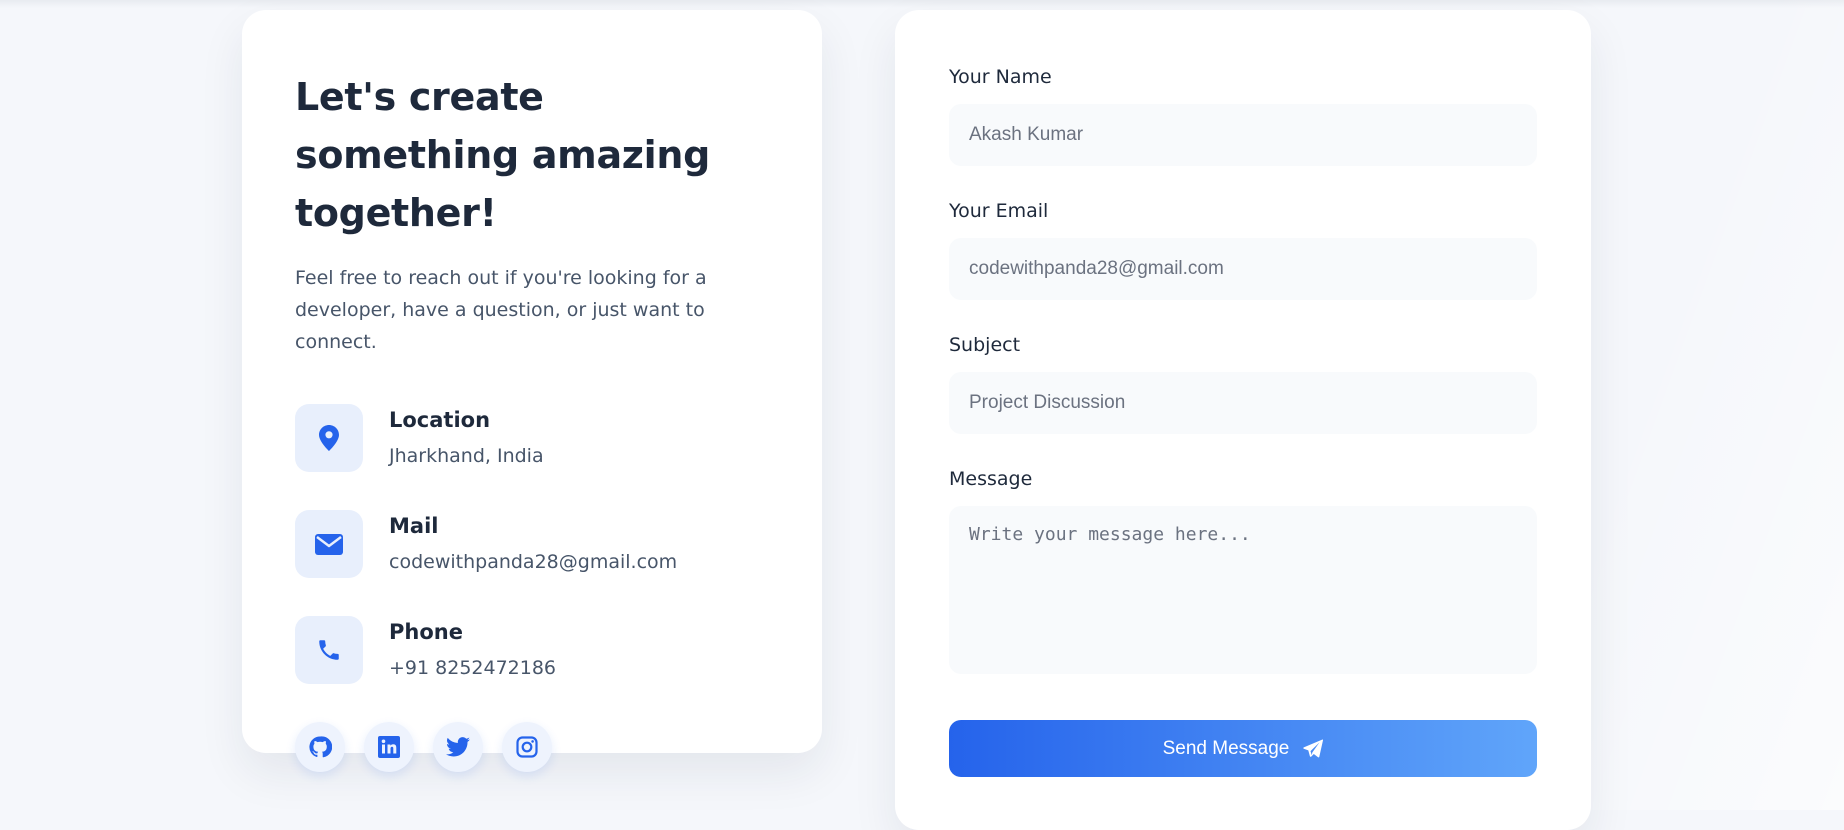 This screenshot has width=1844, height=830. What do you see at coordinates (1313, 748) in the screenshot?
I see `paper-plane-icon` at bounding box center [1313, 748].